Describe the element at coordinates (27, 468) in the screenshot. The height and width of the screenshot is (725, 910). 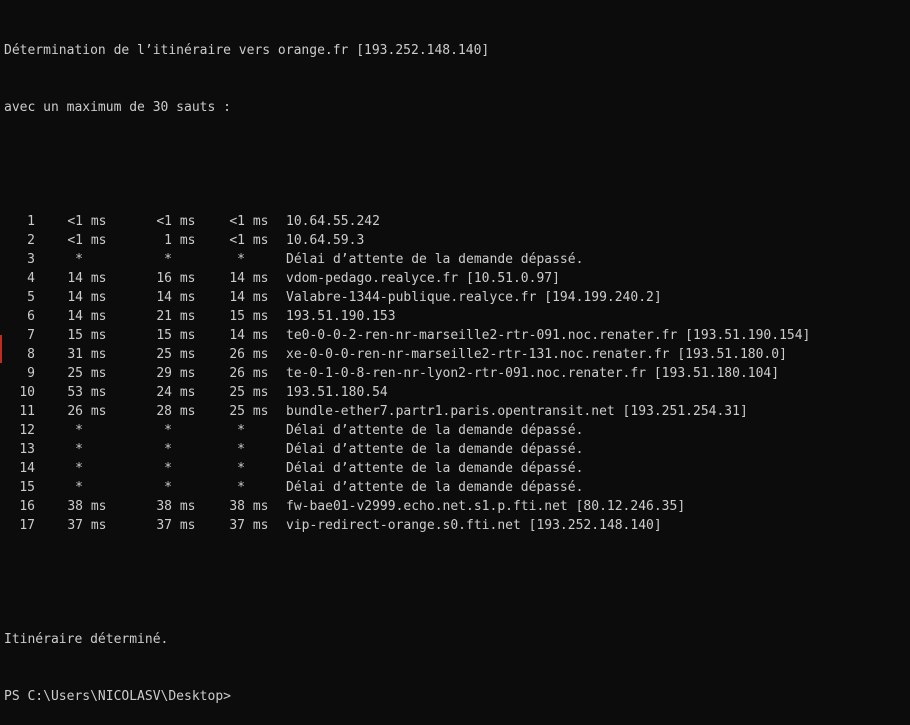
I see `hop-number: 14` at that location.